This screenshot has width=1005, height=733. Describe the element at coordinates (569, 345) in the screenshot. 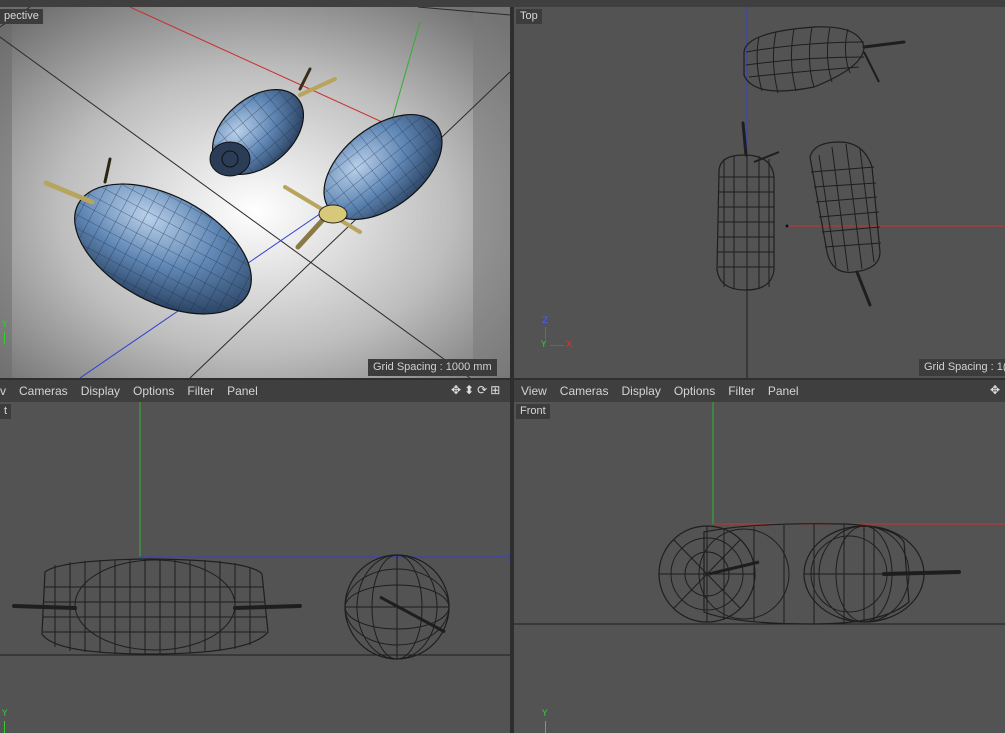

I see `axis-x-label: X` at that location.